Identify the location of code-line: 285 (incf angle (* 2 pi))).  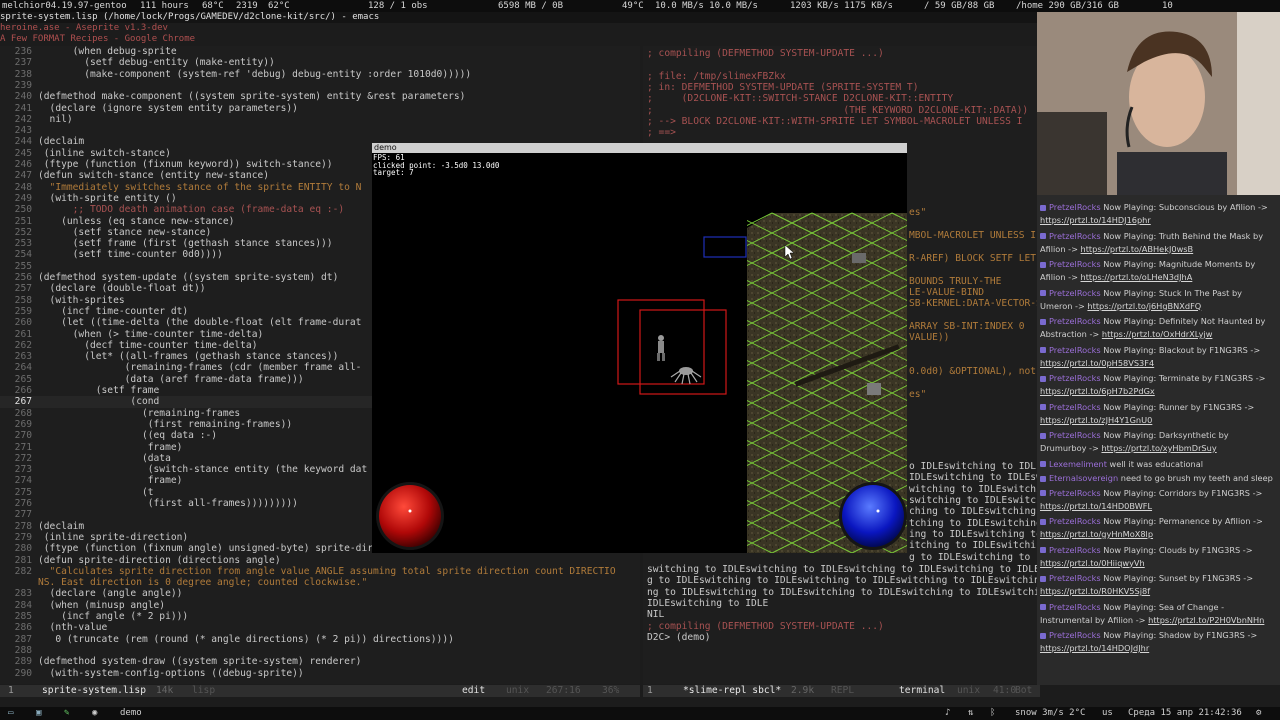
(320, 616).